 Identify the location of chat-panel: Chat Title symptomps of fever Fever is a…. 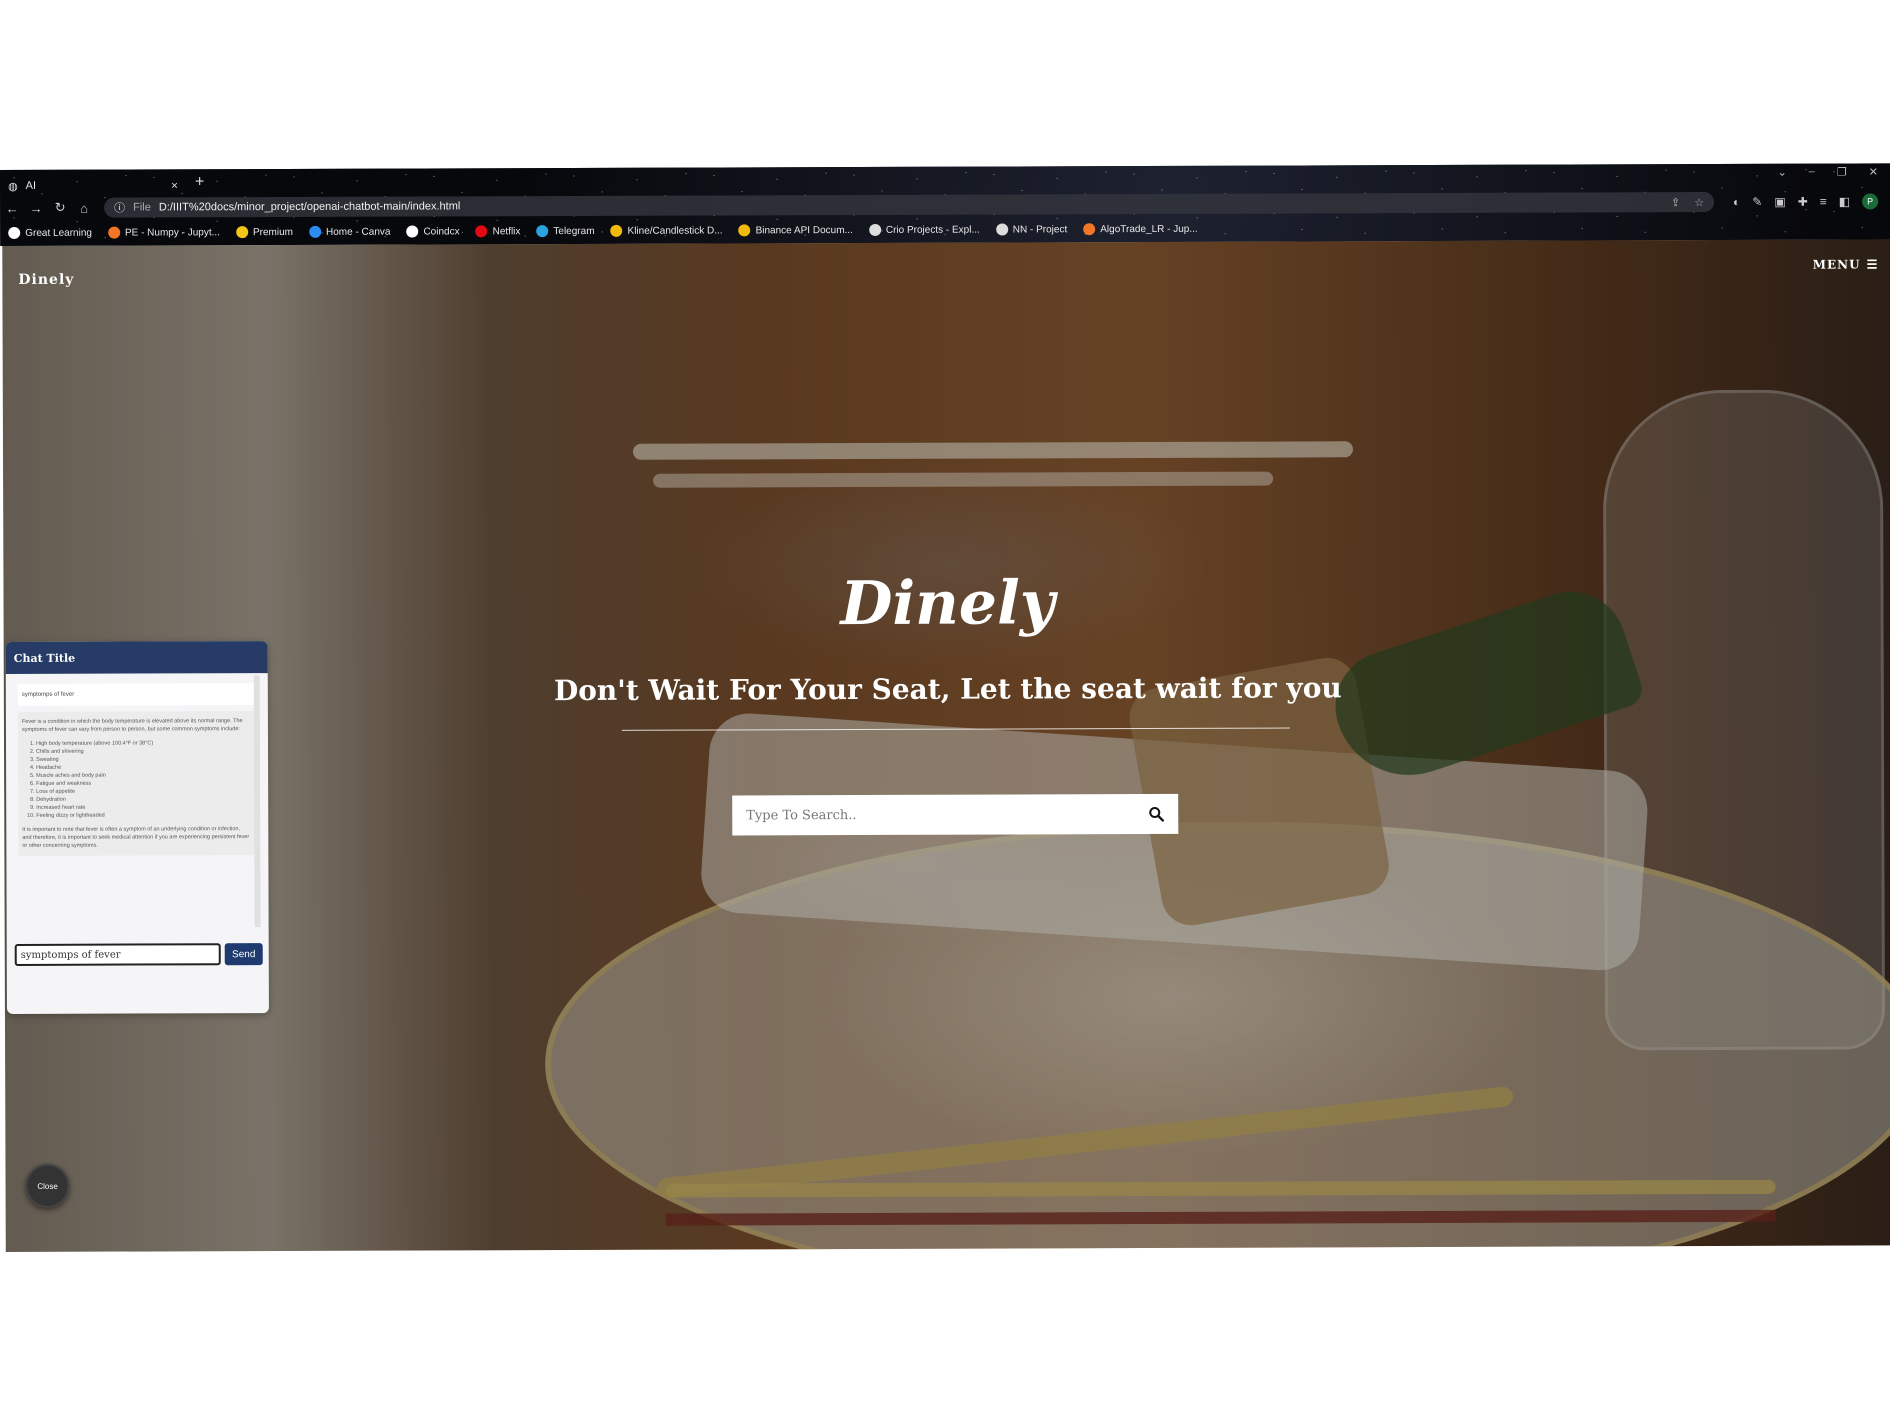
(137, 827).